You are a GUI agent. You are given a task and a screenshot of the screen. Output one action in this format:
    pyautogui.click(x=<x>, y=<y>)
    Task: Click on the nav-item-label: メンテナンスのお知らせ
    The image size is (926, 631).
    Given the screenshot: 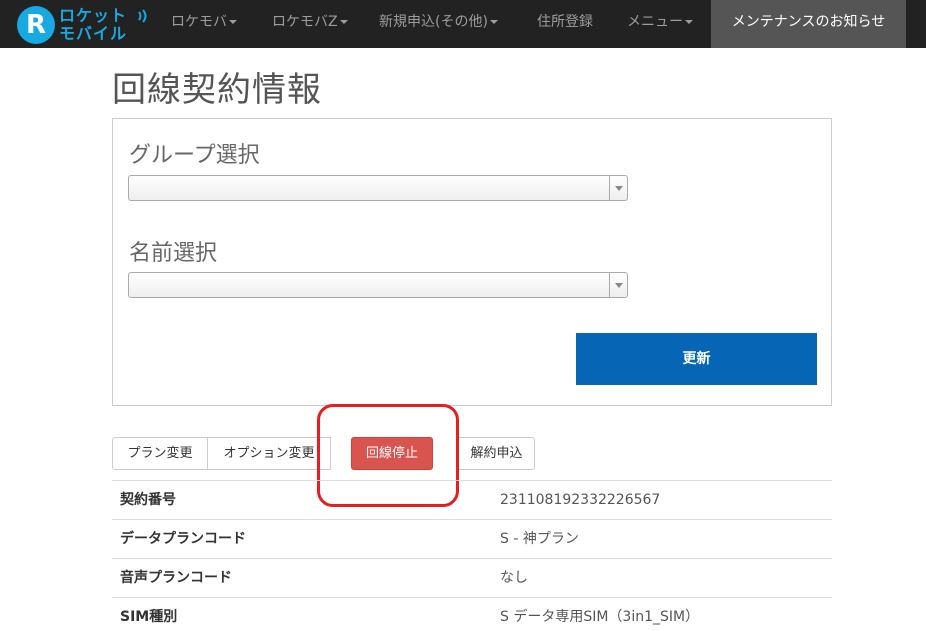 What is the action you would take?
    pyautogui.click(x=808, y=22)
    